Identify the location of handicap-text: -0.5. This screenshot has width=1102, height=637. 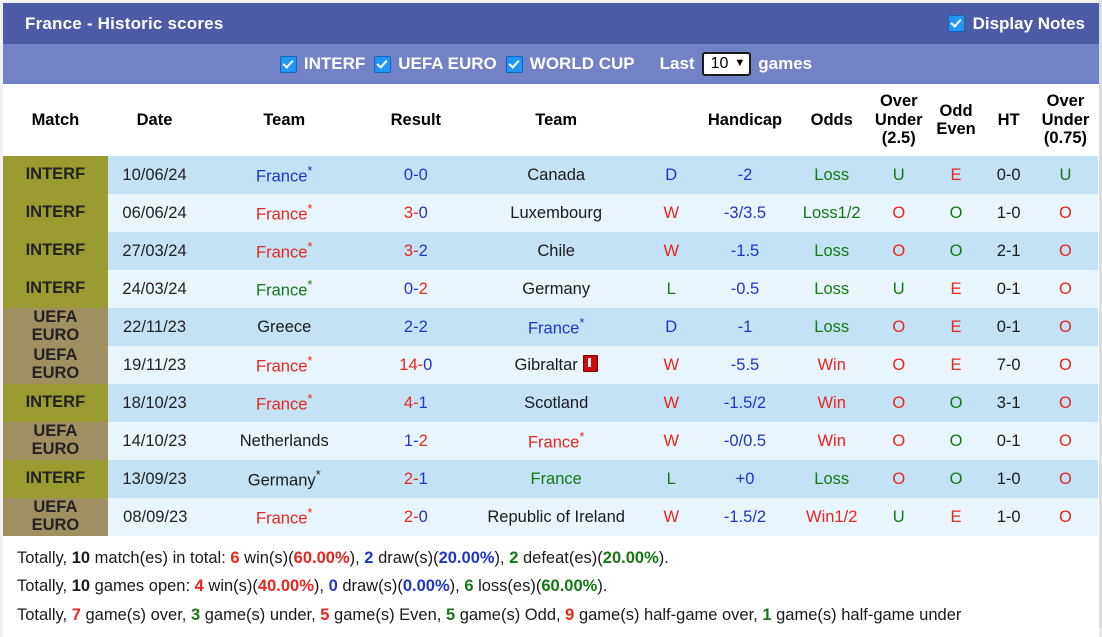
(745, 288).